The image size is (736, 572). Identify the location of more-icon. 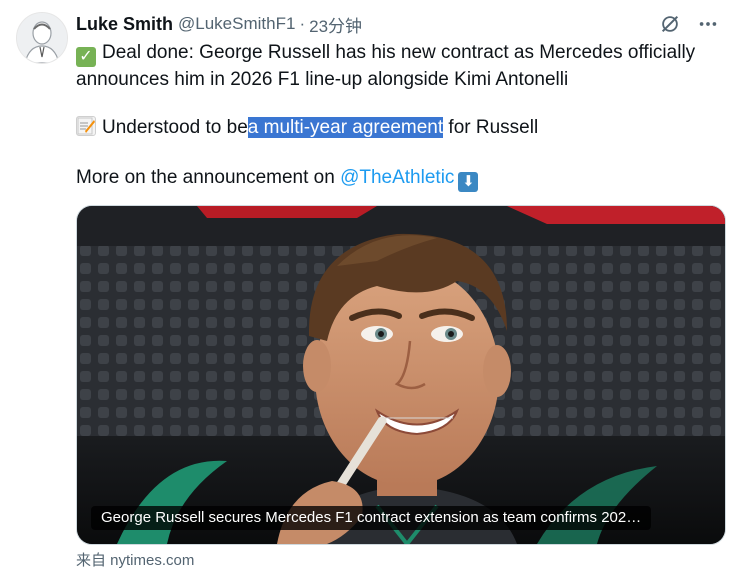
(708, 24).